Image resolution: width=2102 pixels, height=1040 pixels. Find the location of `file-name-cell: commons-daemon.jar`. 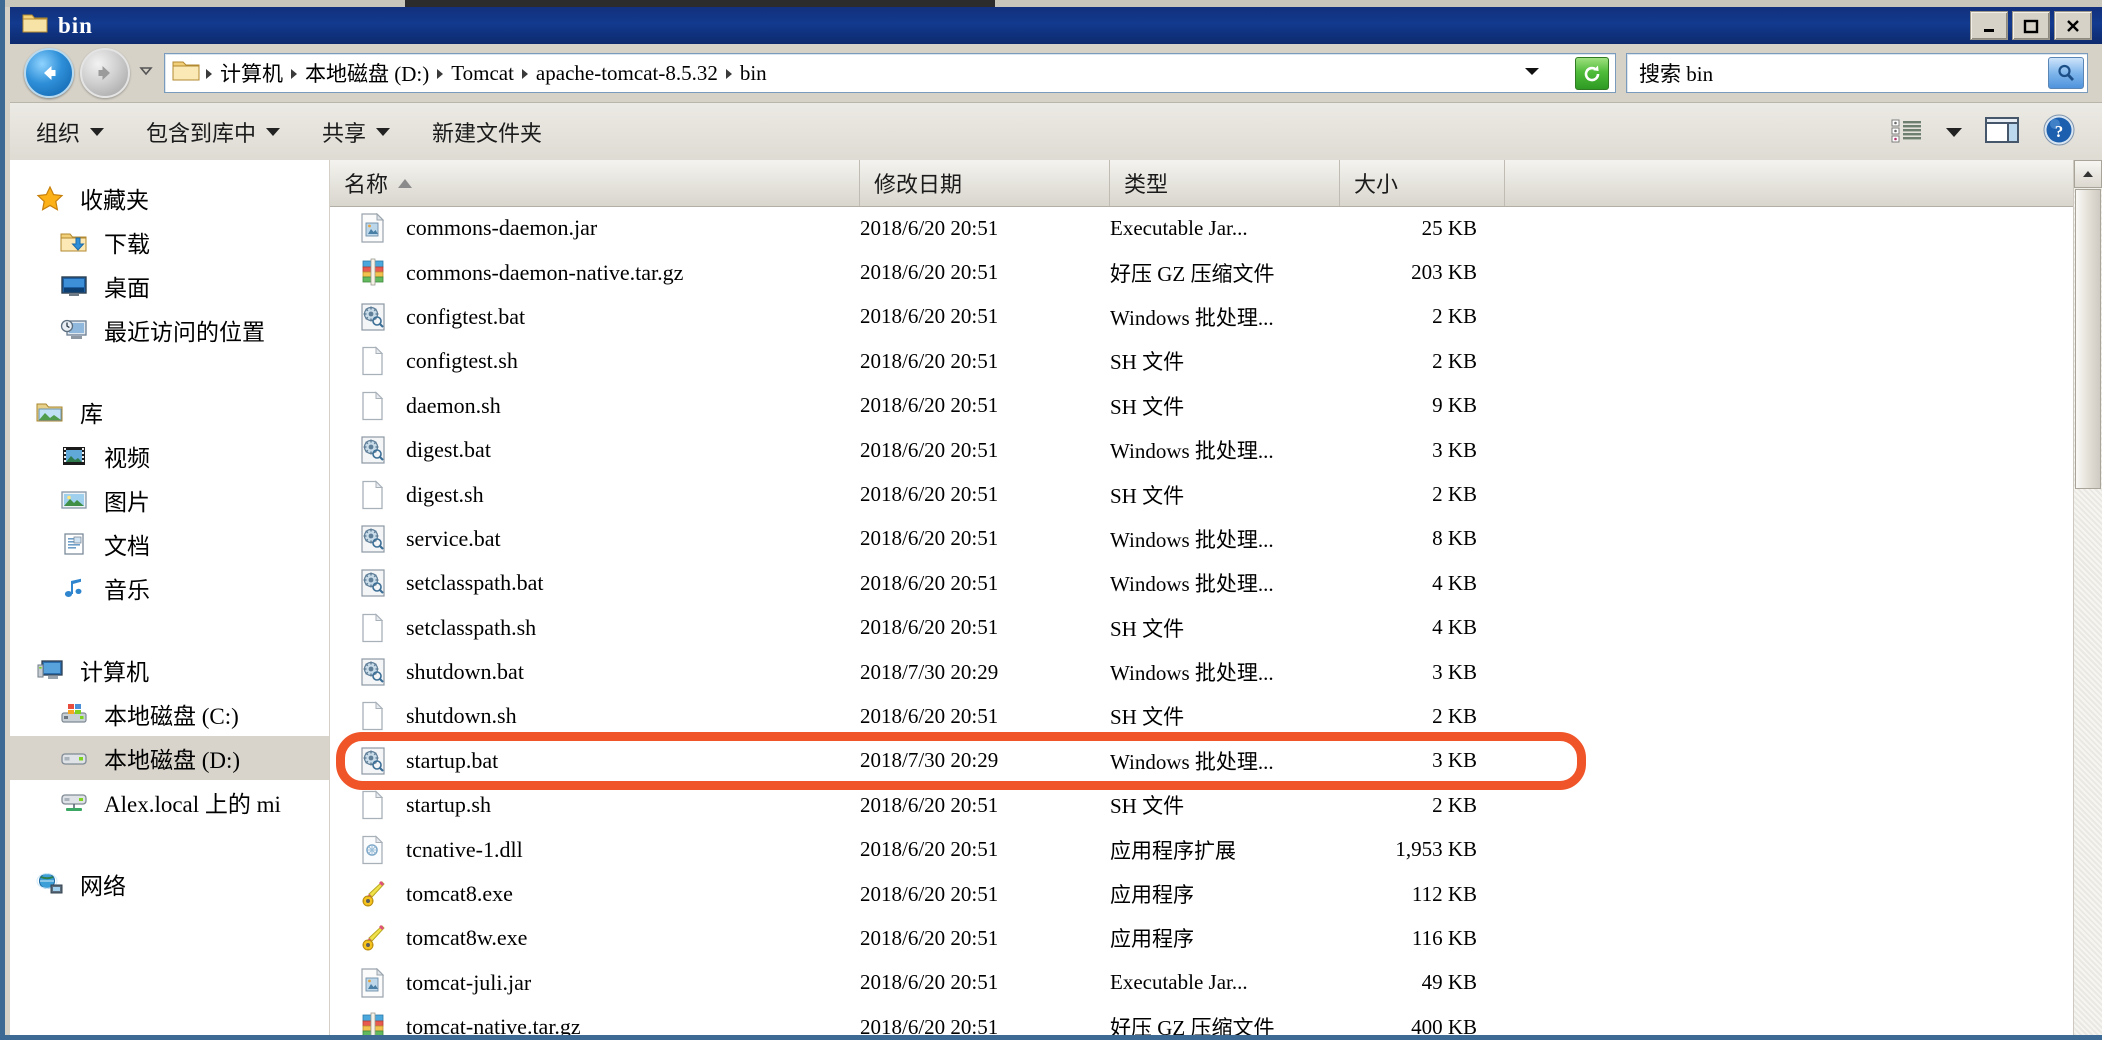

file-name-cell: commons-daemon.jar is located at coordinates (595, 228).